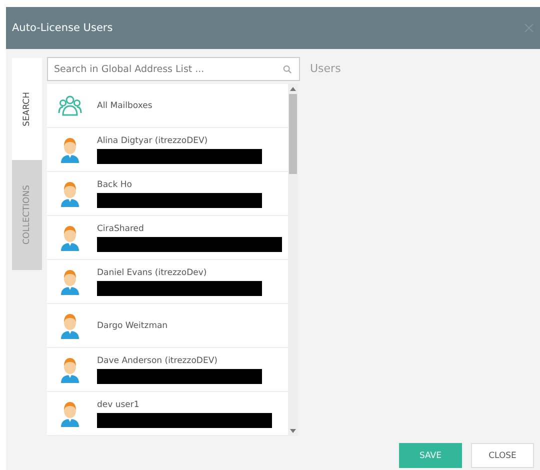 Image resolution: width=540 pixels, height=470 pixels. Describe the element at coordinates (293, 260) in the screenshot. I see `scrollbar` at that location.